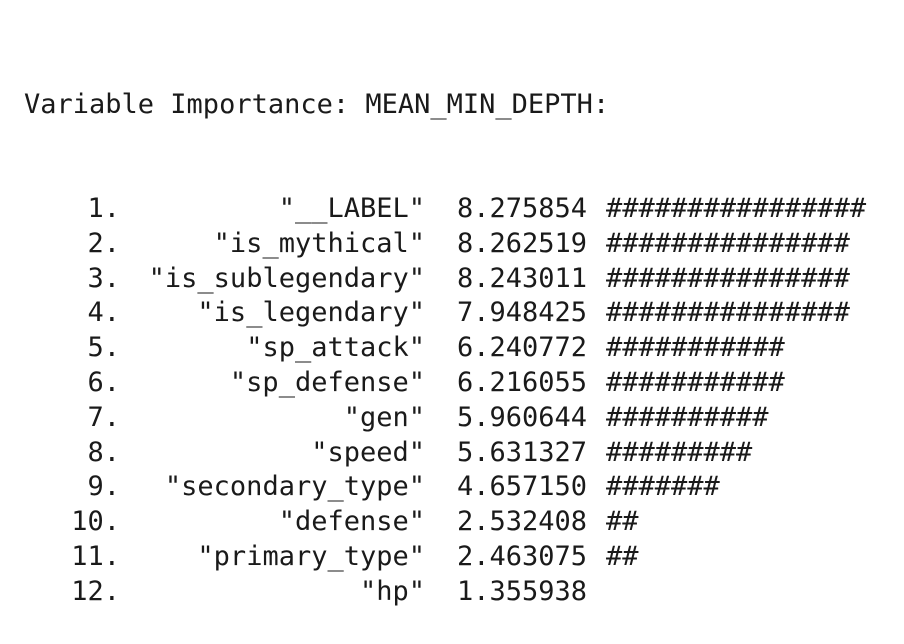  What do you see at coordinates (522, 417) in the screenshot?
I see `importance-value: 5.960644` at bounding box center [522, 417].